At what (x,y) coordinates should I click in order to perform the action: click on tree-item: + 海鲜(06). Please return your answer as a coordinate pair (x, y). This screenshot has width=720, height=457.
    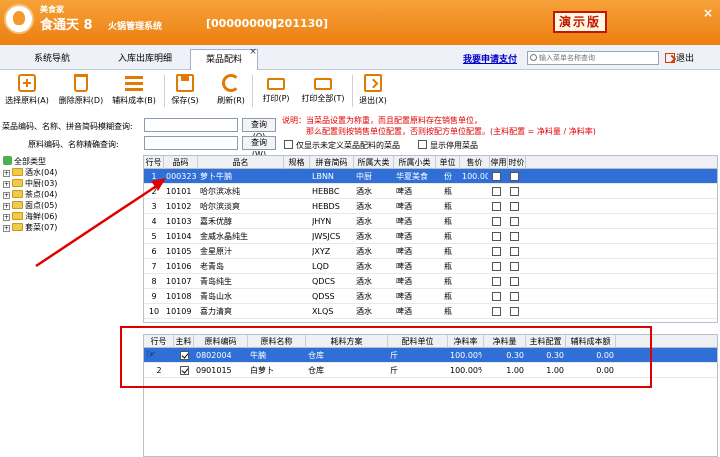
    Looking at the image, I should click on (30, 216).